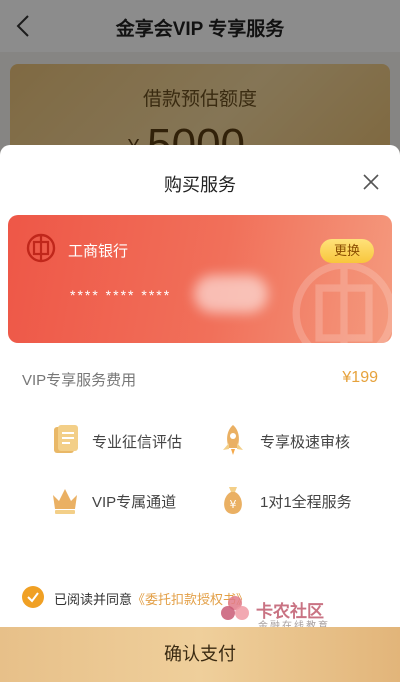  What do you see at coordinates (306, 502) in the screenshot?
I see `feature-label: 1对1全程服务` at bounding box center [306, 502].